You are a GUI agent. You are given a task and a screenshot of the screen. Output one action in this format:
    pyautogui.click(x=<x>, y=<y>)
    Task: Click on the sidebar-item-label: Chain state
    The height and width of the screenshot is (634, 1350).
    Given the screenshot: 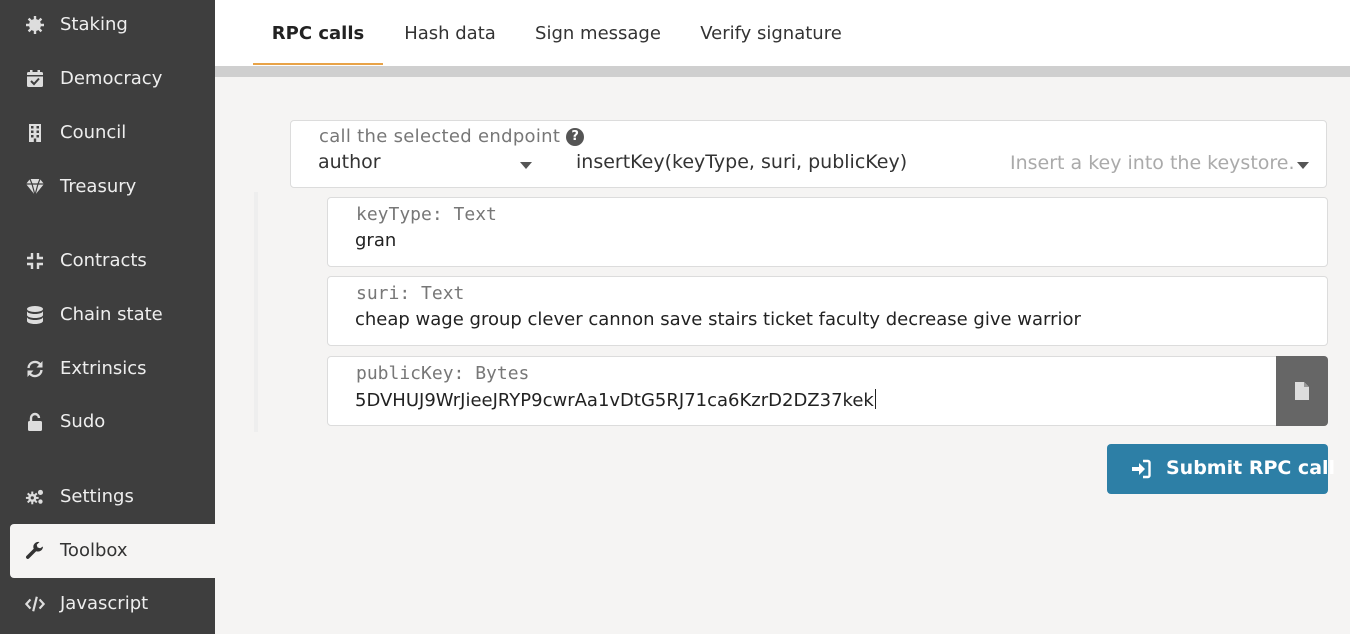 What is the action you would take?
    pyautogui.click(x=111, y=315)
    